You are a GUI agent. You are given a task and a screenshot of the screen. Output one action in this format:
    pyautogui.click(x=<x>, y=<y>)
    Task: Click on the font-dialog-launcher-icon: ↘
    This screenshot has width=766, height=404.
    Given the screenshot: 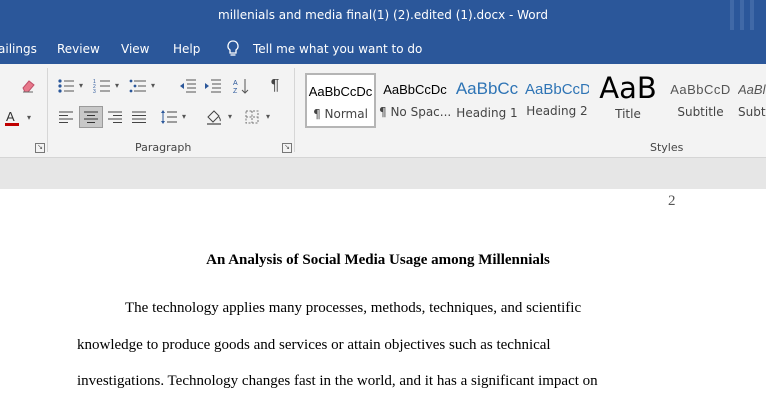 What is the action you would take?
    pyautogui.click(x=40, y=148)
    